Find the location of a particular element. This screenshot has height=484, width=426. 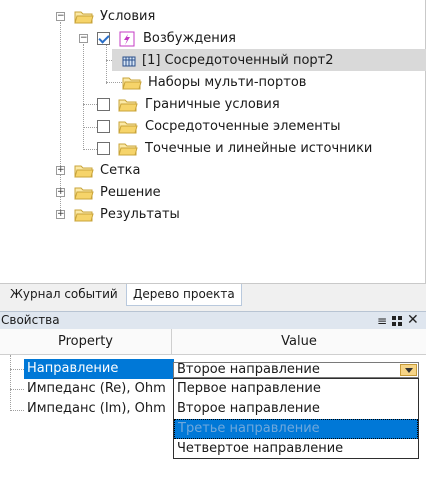

tree-node-lumped-elements: Сосредоточенные элементы is located at coordinates (213, 127).